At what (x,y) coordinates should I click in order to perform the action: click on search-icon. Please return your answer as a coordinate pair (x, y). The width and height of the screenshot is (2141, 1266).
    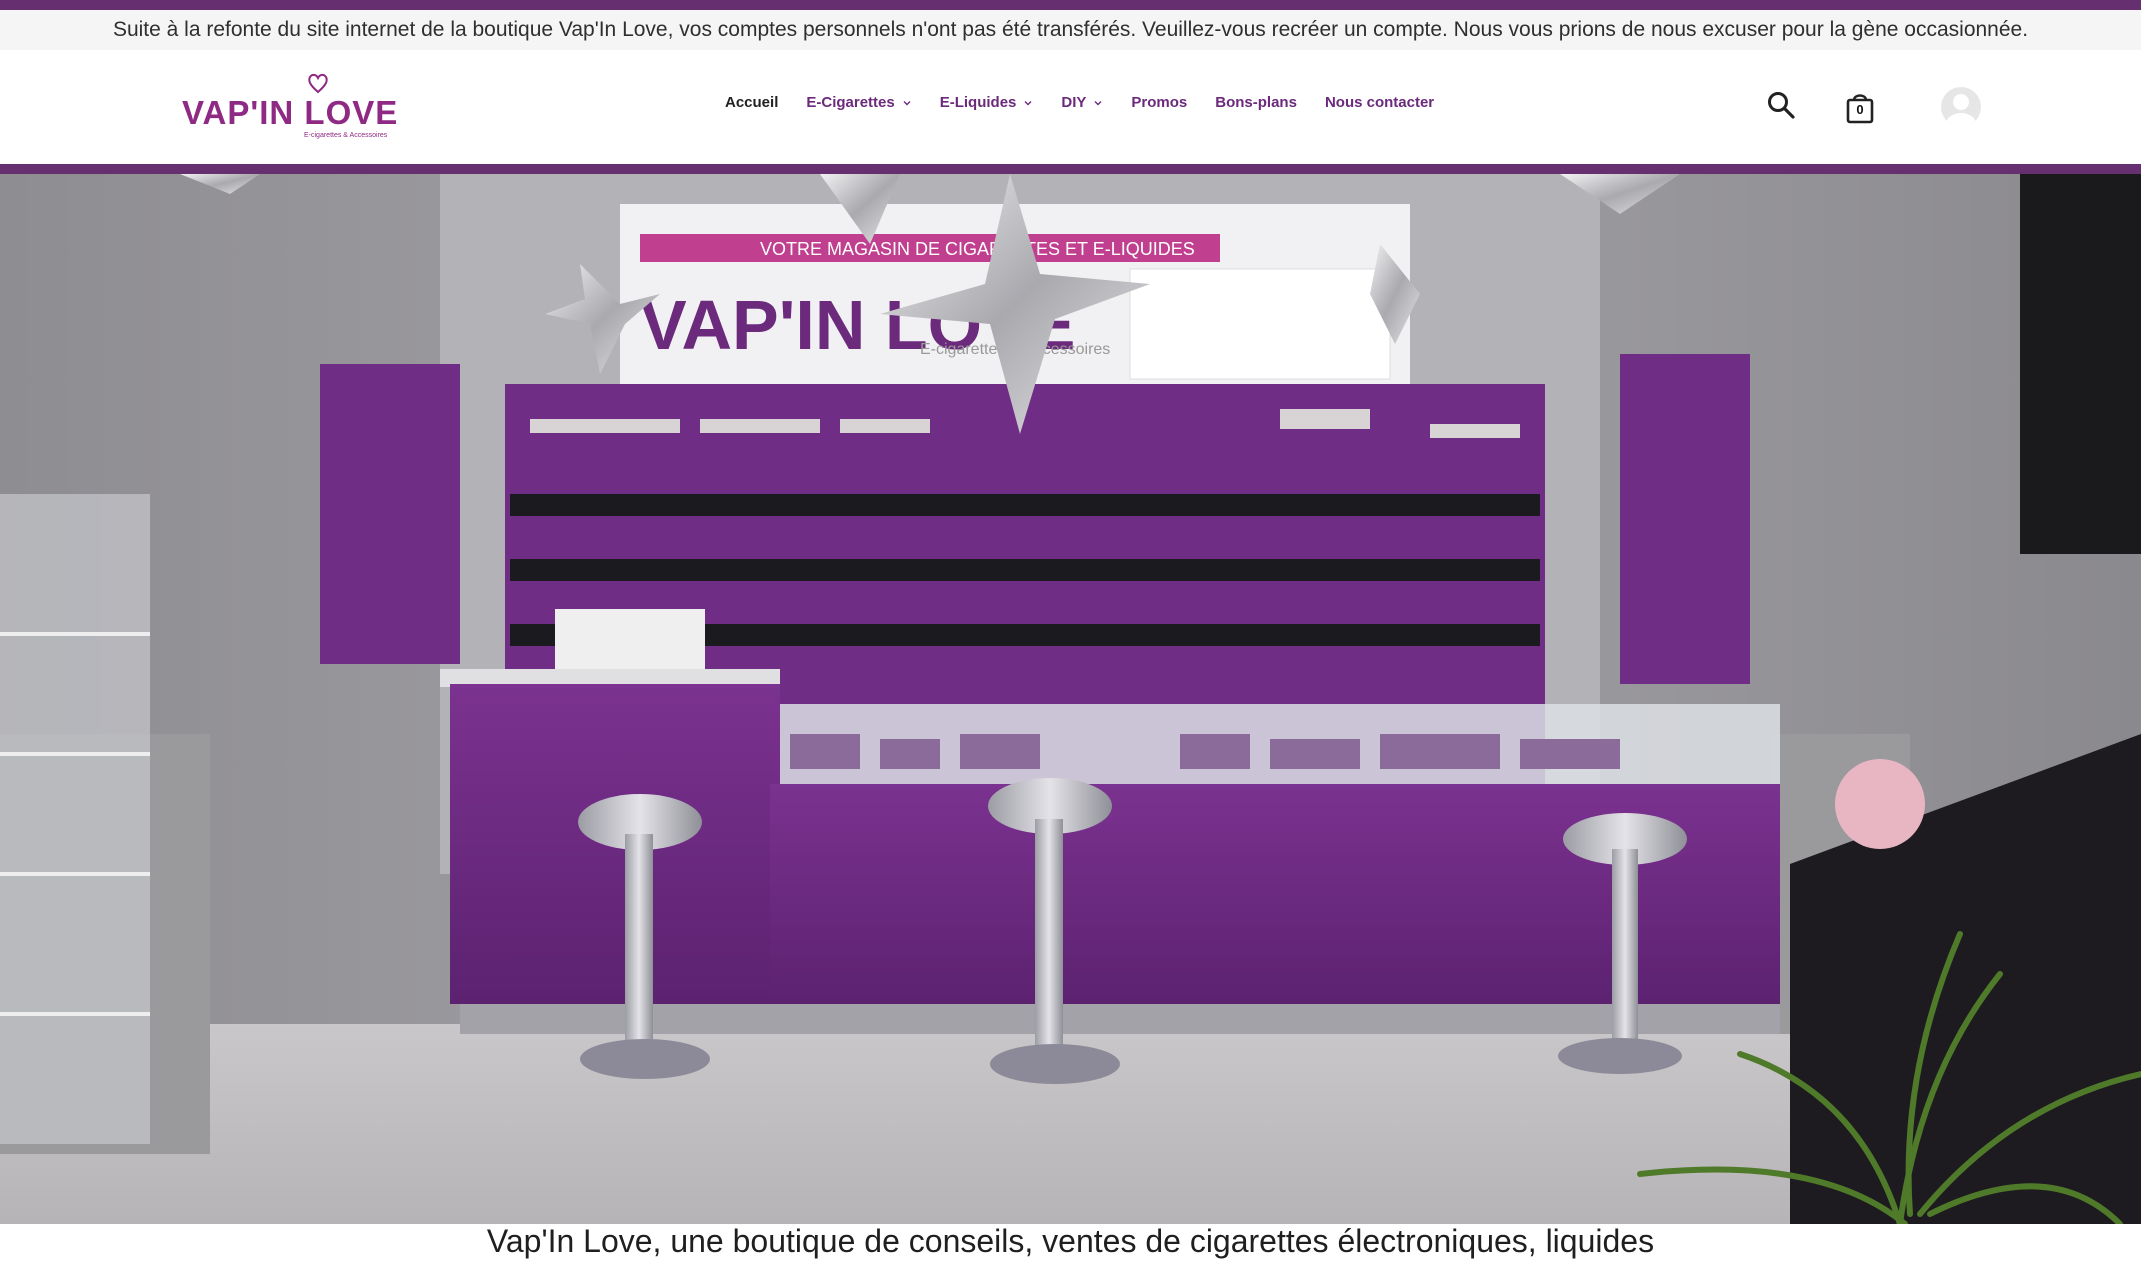
    Looking at the image, I should click on (1781, 105).